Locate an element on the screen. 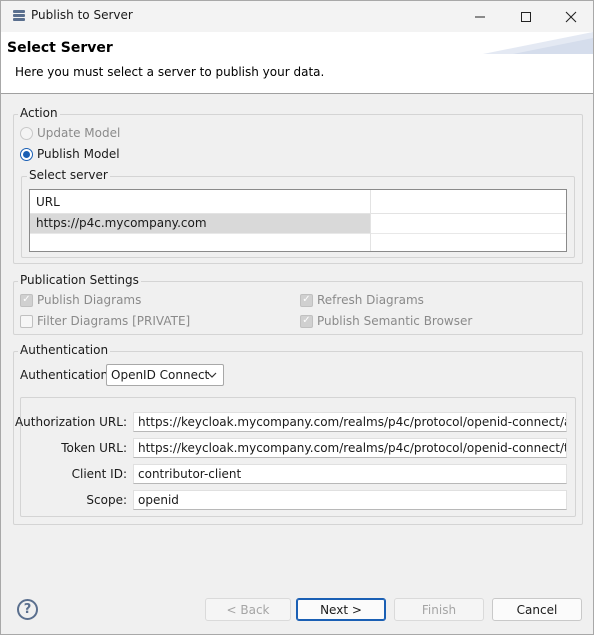  publish-model-label: Publish Model is located at coordinates (78, 154).